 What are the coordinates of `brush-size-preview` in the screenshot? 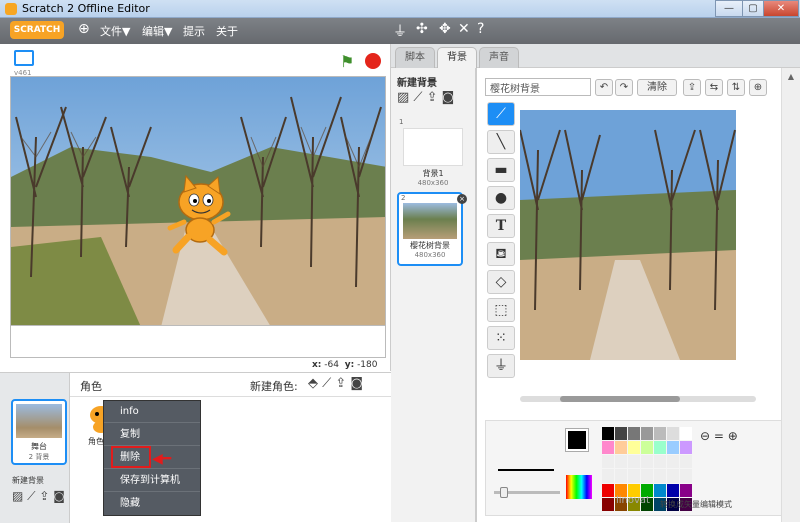 It's located at (526, 470).